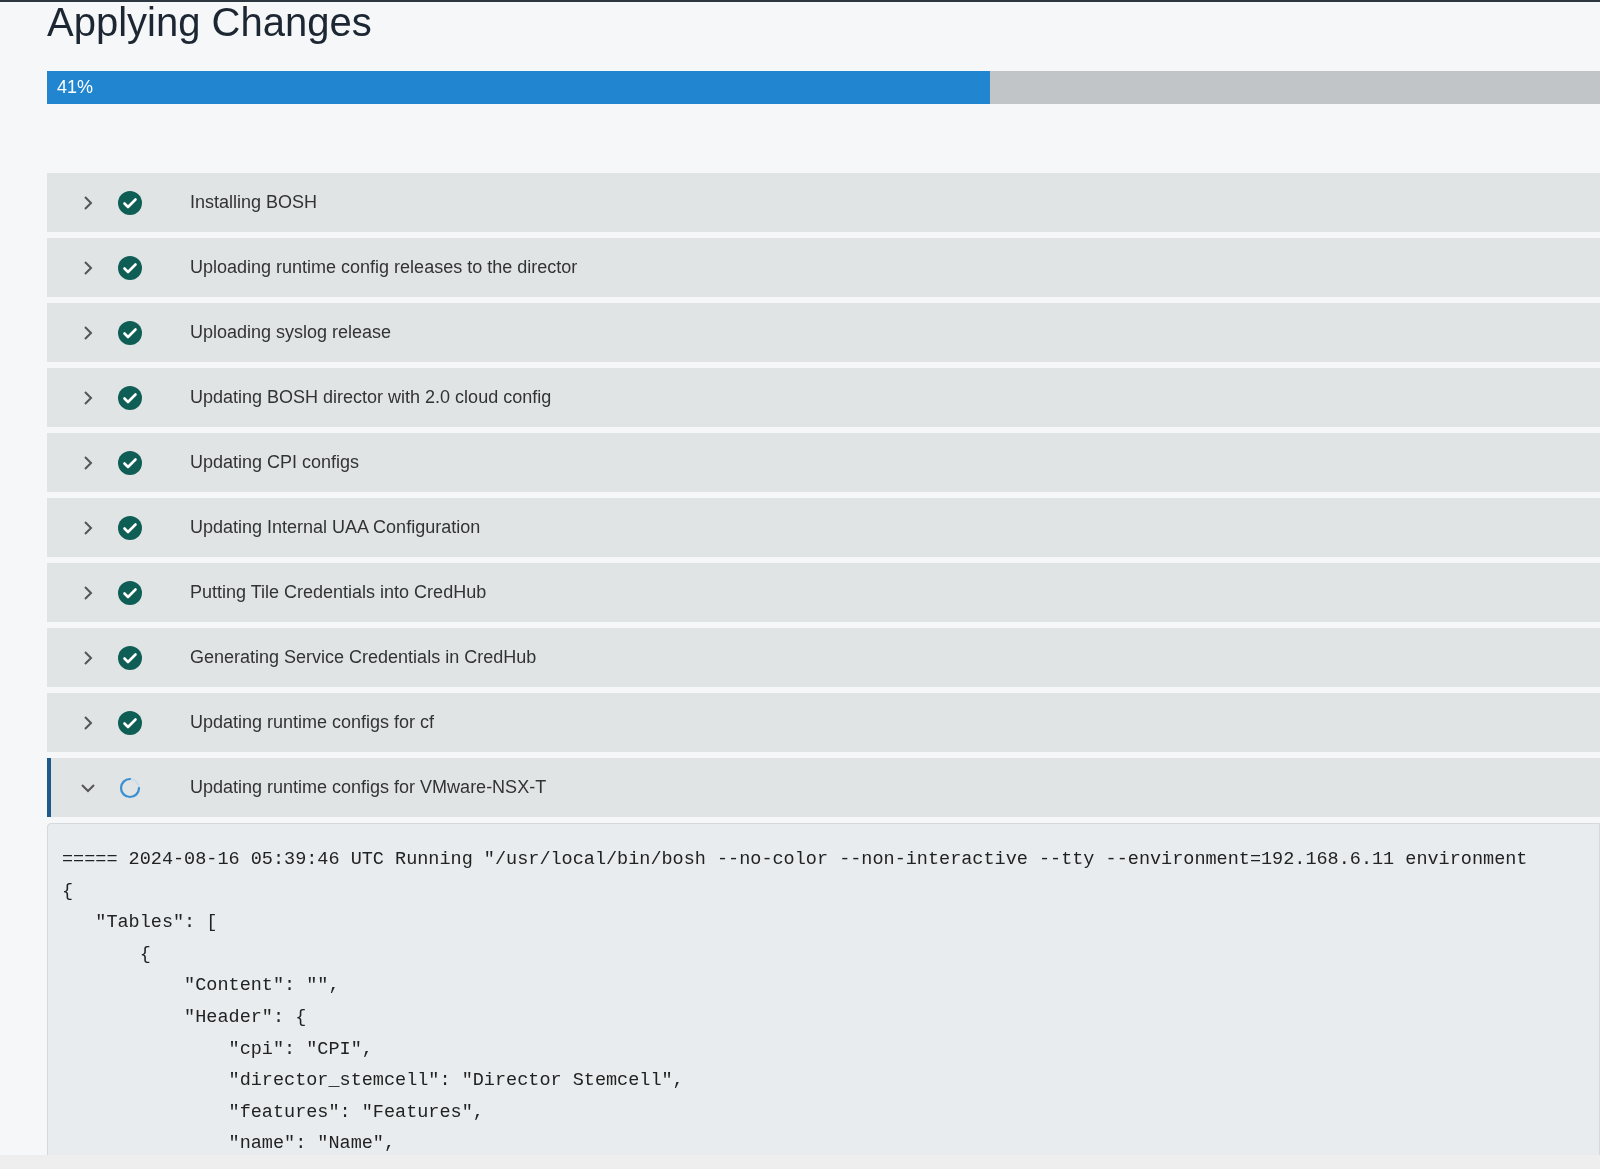  What do you see at coordinates (823, 397) in the screenshot?
I see `step-row: Updating BOSH director with 2.0 cloud config` at bounding box center [823, 397].